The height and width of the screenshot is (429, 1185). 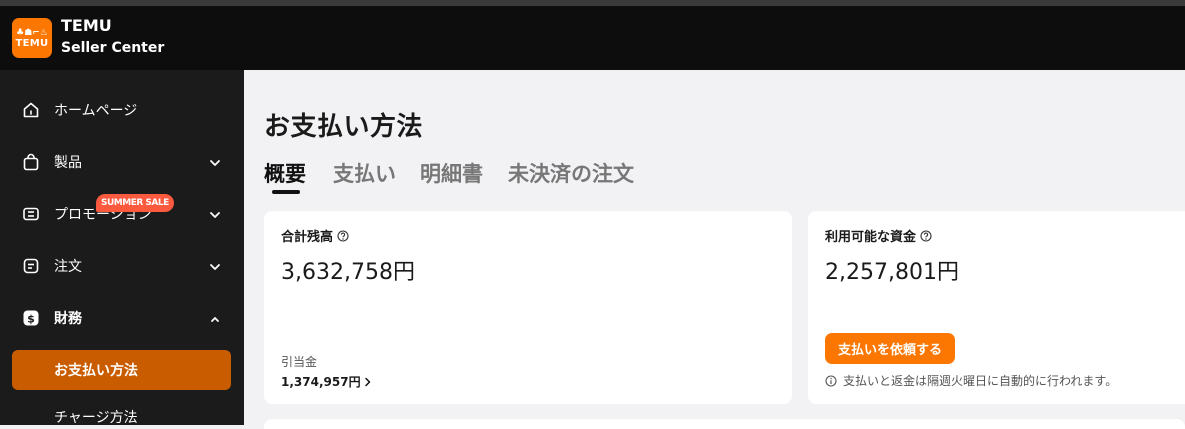 I want to click on top-header: ♣☗⌐♨ TEMU TEMU Seller Center, so click(x=592, y=38).